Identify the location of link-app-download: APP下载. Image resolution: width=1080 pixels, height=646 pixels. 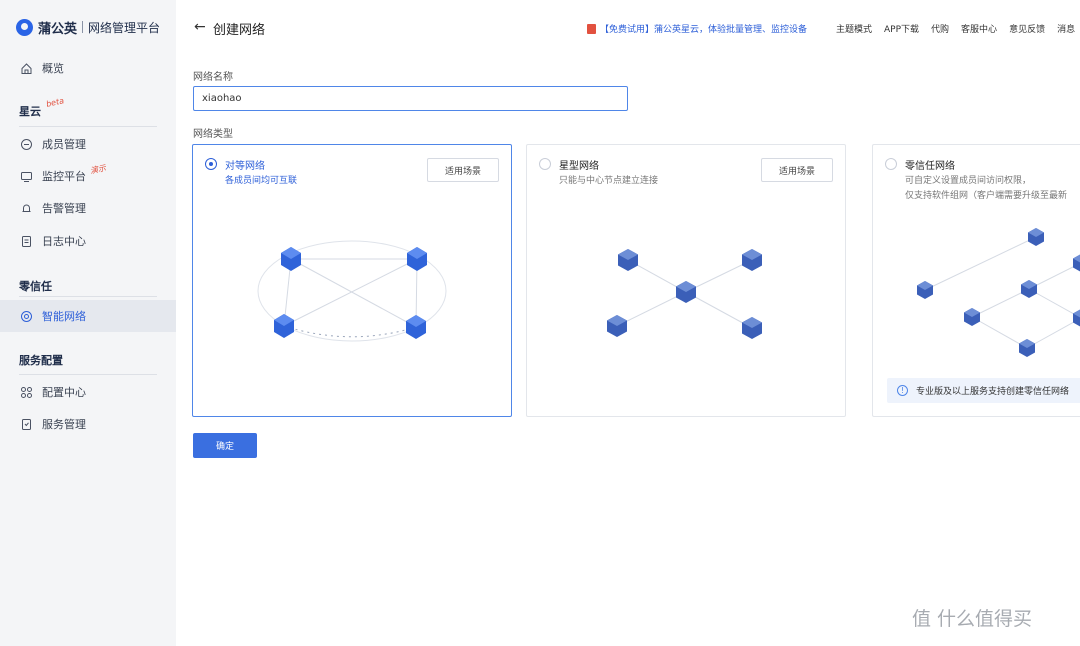
(901, 28).